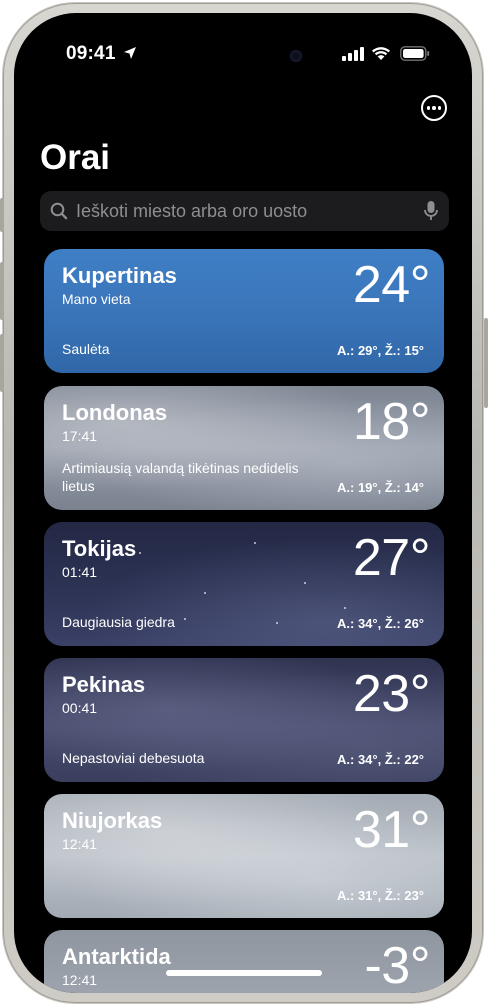 The height and width of the screenshot is (1008, 489). I want to click on current-temperature: 27°, so click(391, 558).